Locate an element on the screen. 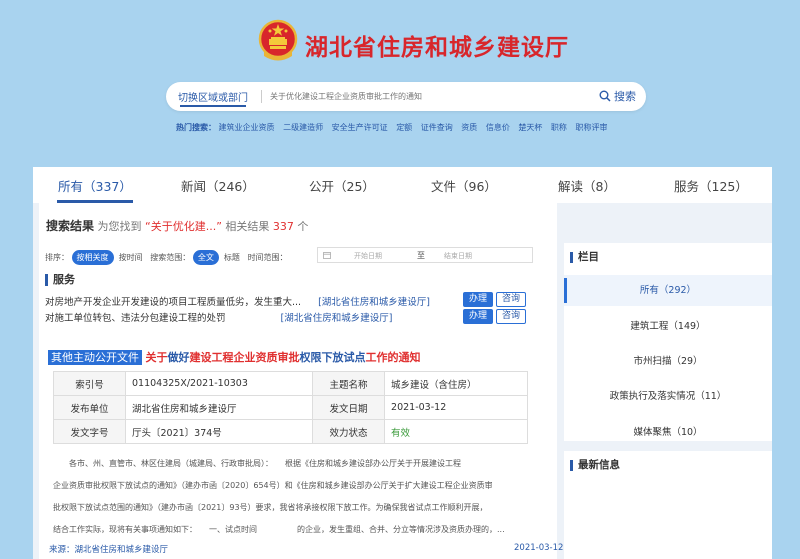 This screenshot has height=559, width=800. search-bar: 切换区域或部门 搜索 is located at coordinates (406, 96).